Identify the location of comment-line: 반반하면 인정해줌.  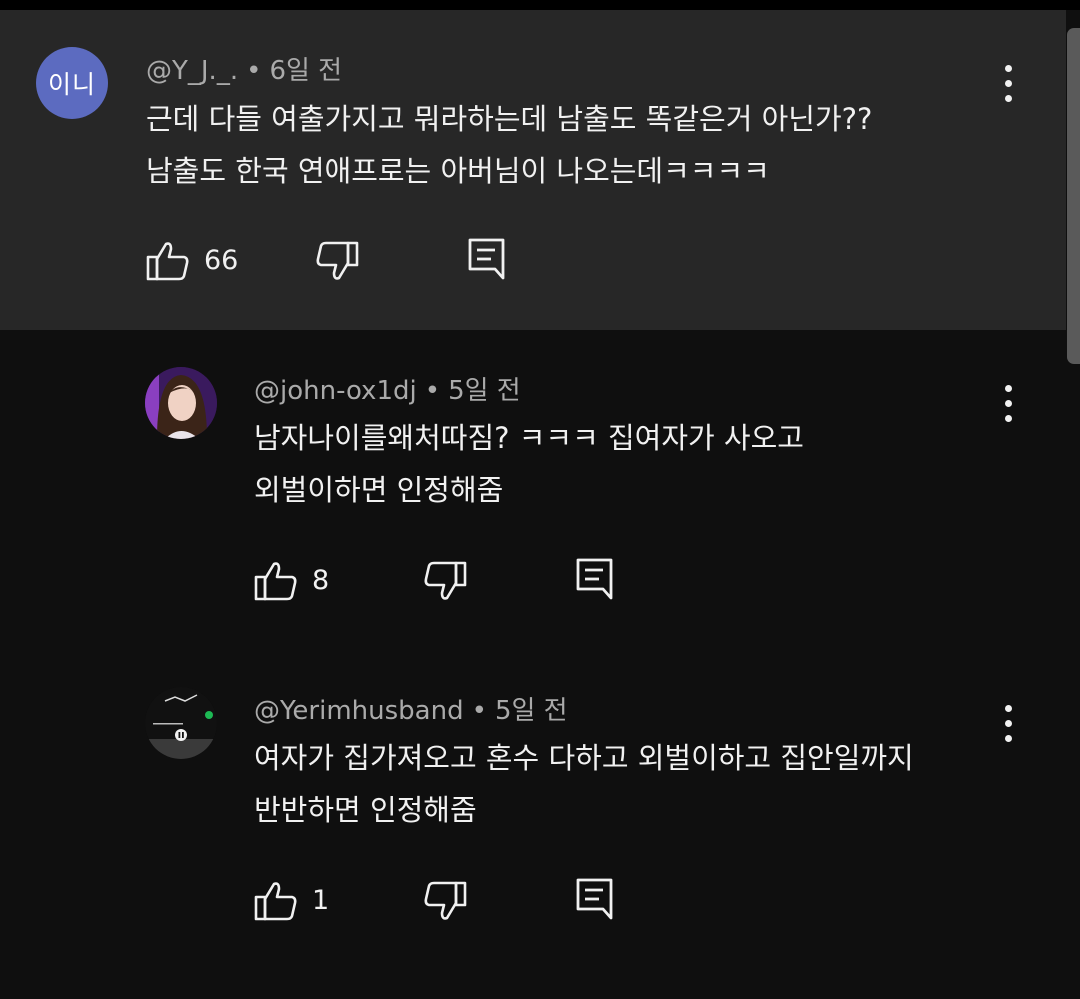
(365, 810).